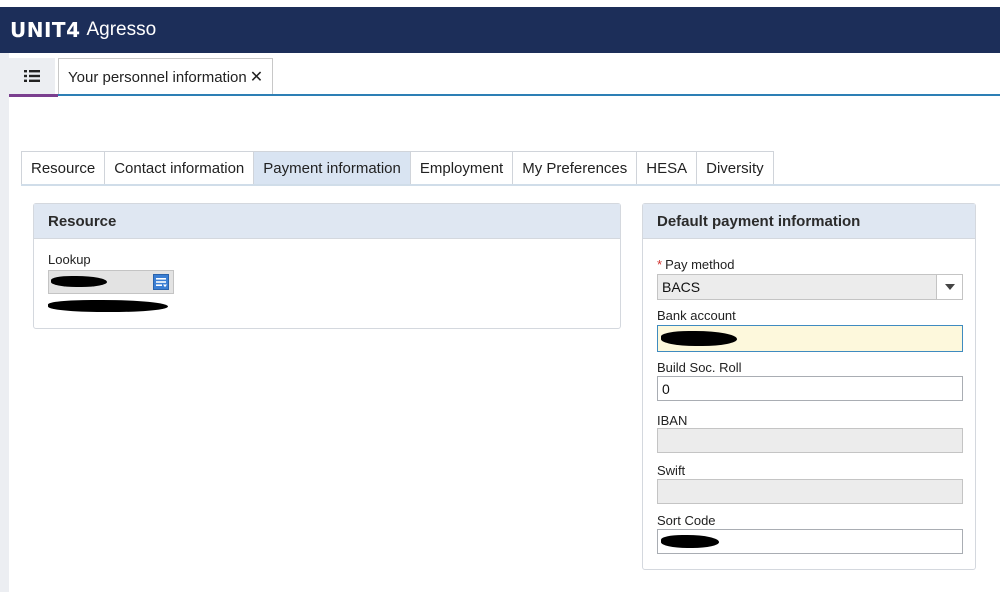 The height and width of the screenshot is (592, 1000). What do you see at coordinates (108, 306) in the screenshot?
I see `redacted-resource-name` at bounding box center [108, 306].